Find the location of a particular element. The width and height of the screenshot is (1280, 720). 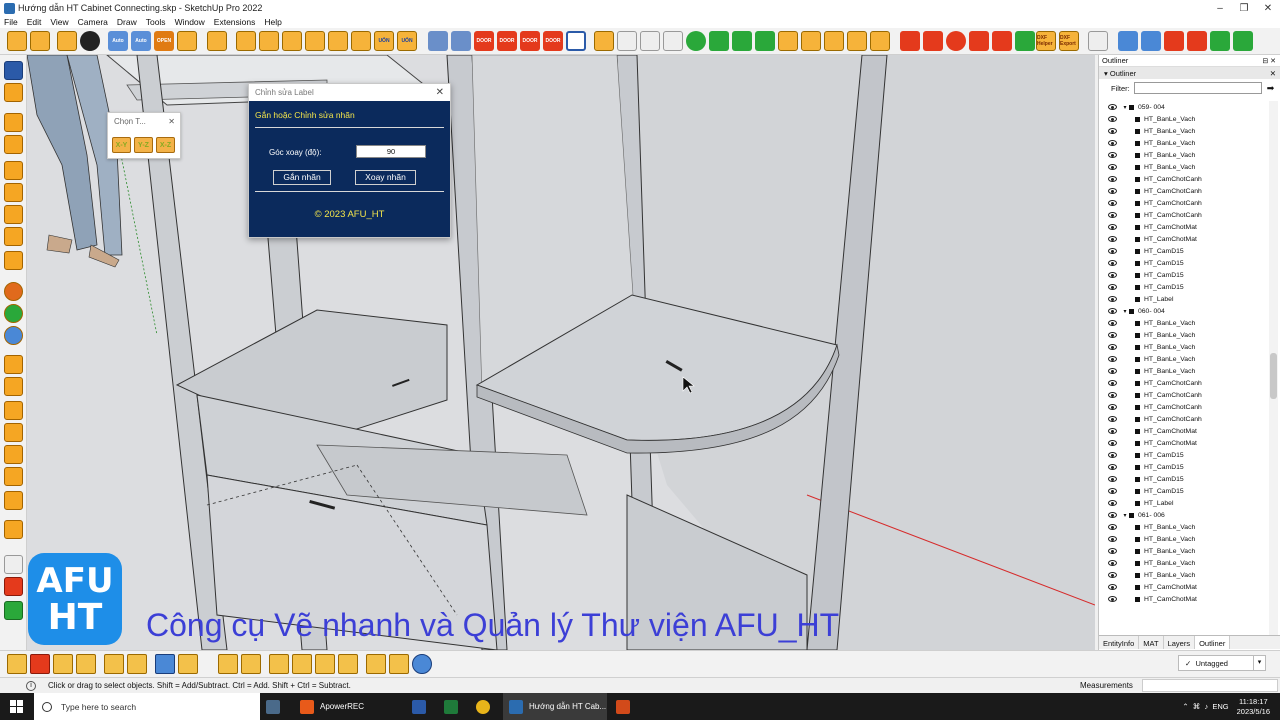

gop-tool-button is located at coordinates (228, 664).